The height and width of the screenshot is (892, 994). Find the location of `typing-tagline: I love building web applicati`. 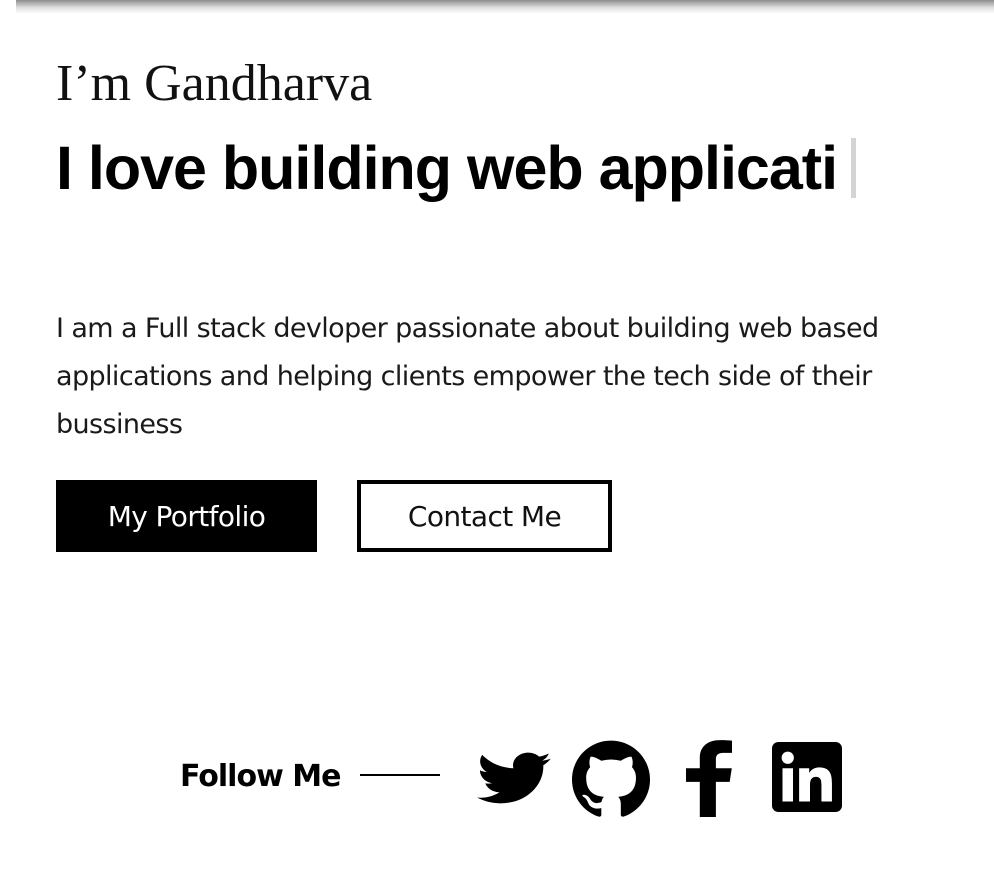

typing-tagline: I love building web applicati is located at coordinates (456, 168).